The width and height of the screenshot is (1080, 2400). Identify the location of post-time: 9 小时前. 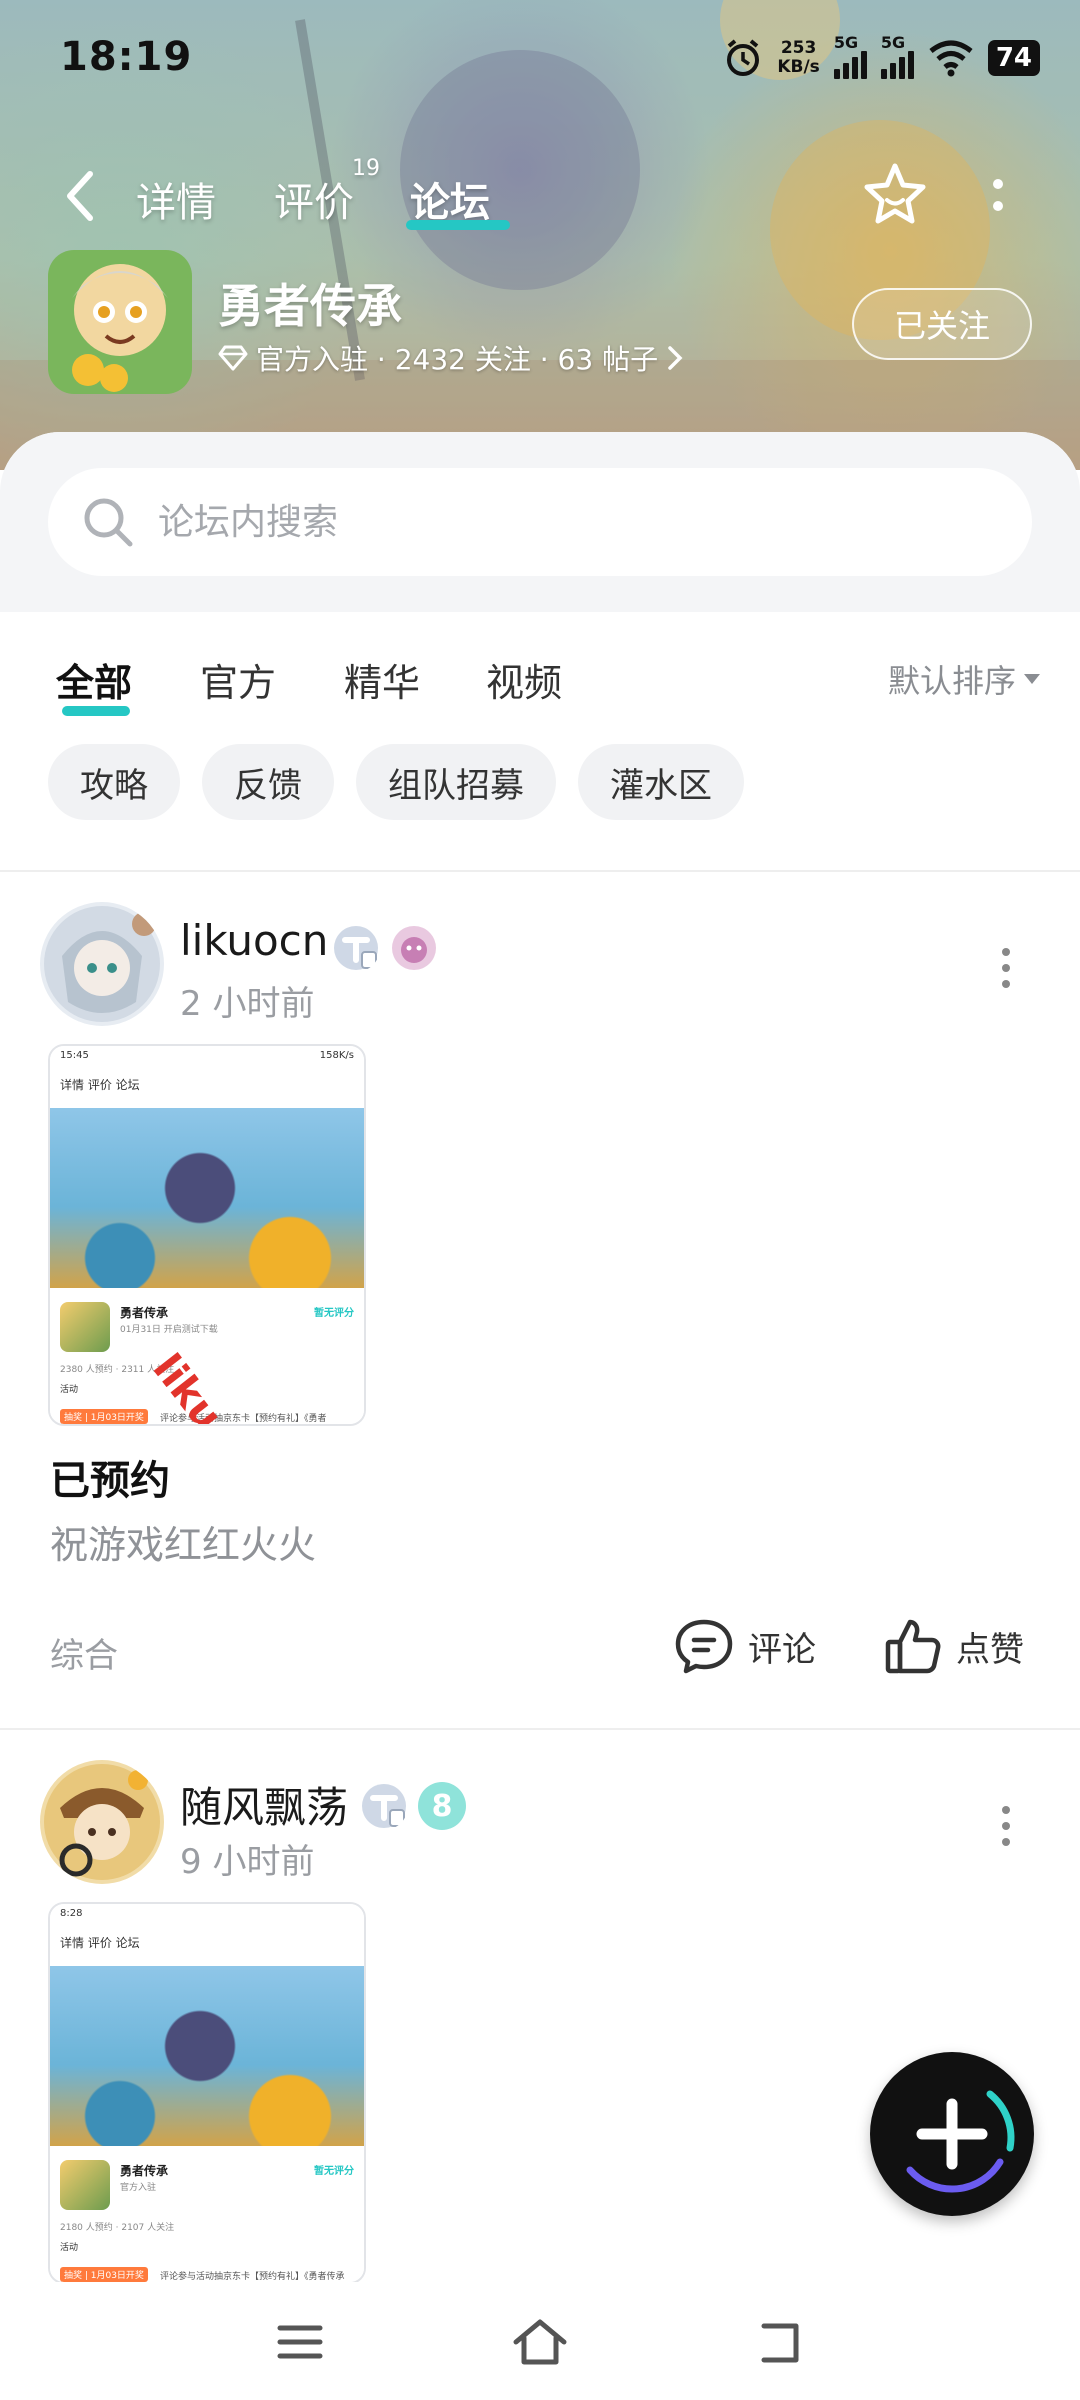
(247, 1862).